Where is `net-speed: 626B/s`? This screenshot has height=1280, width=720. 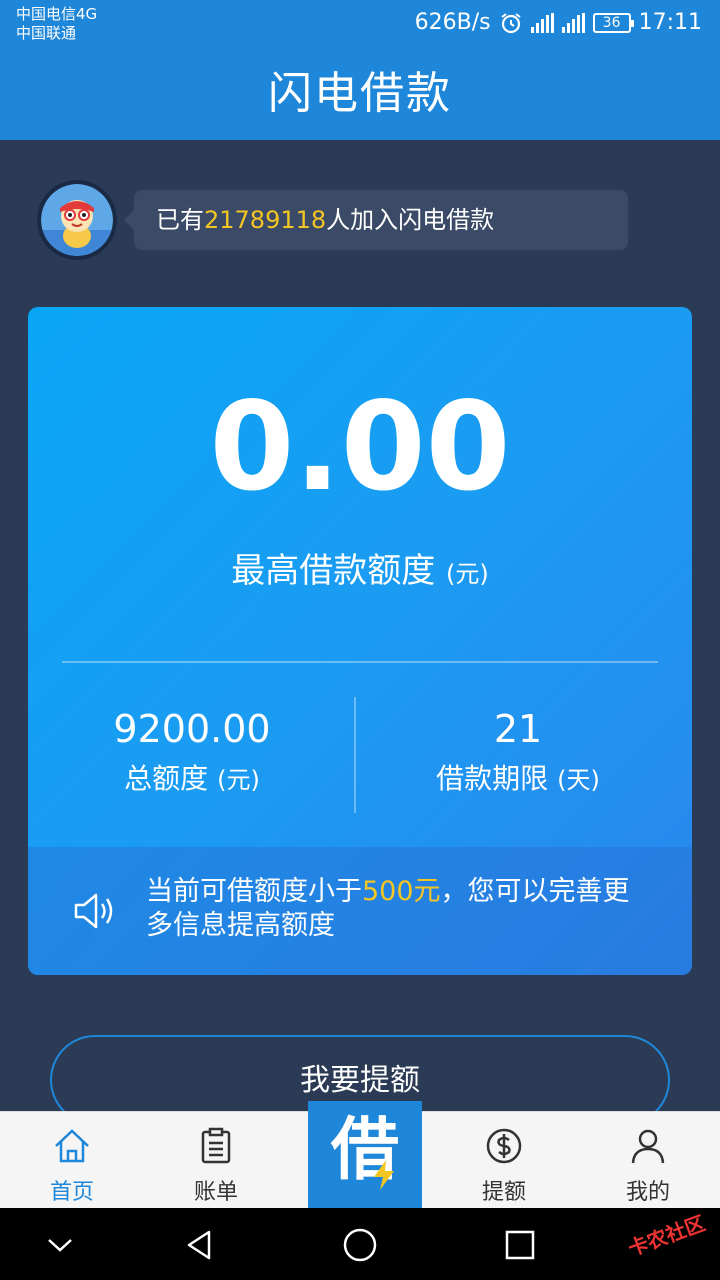
net-speed: 626B/s is located at coordinates (452, 22).